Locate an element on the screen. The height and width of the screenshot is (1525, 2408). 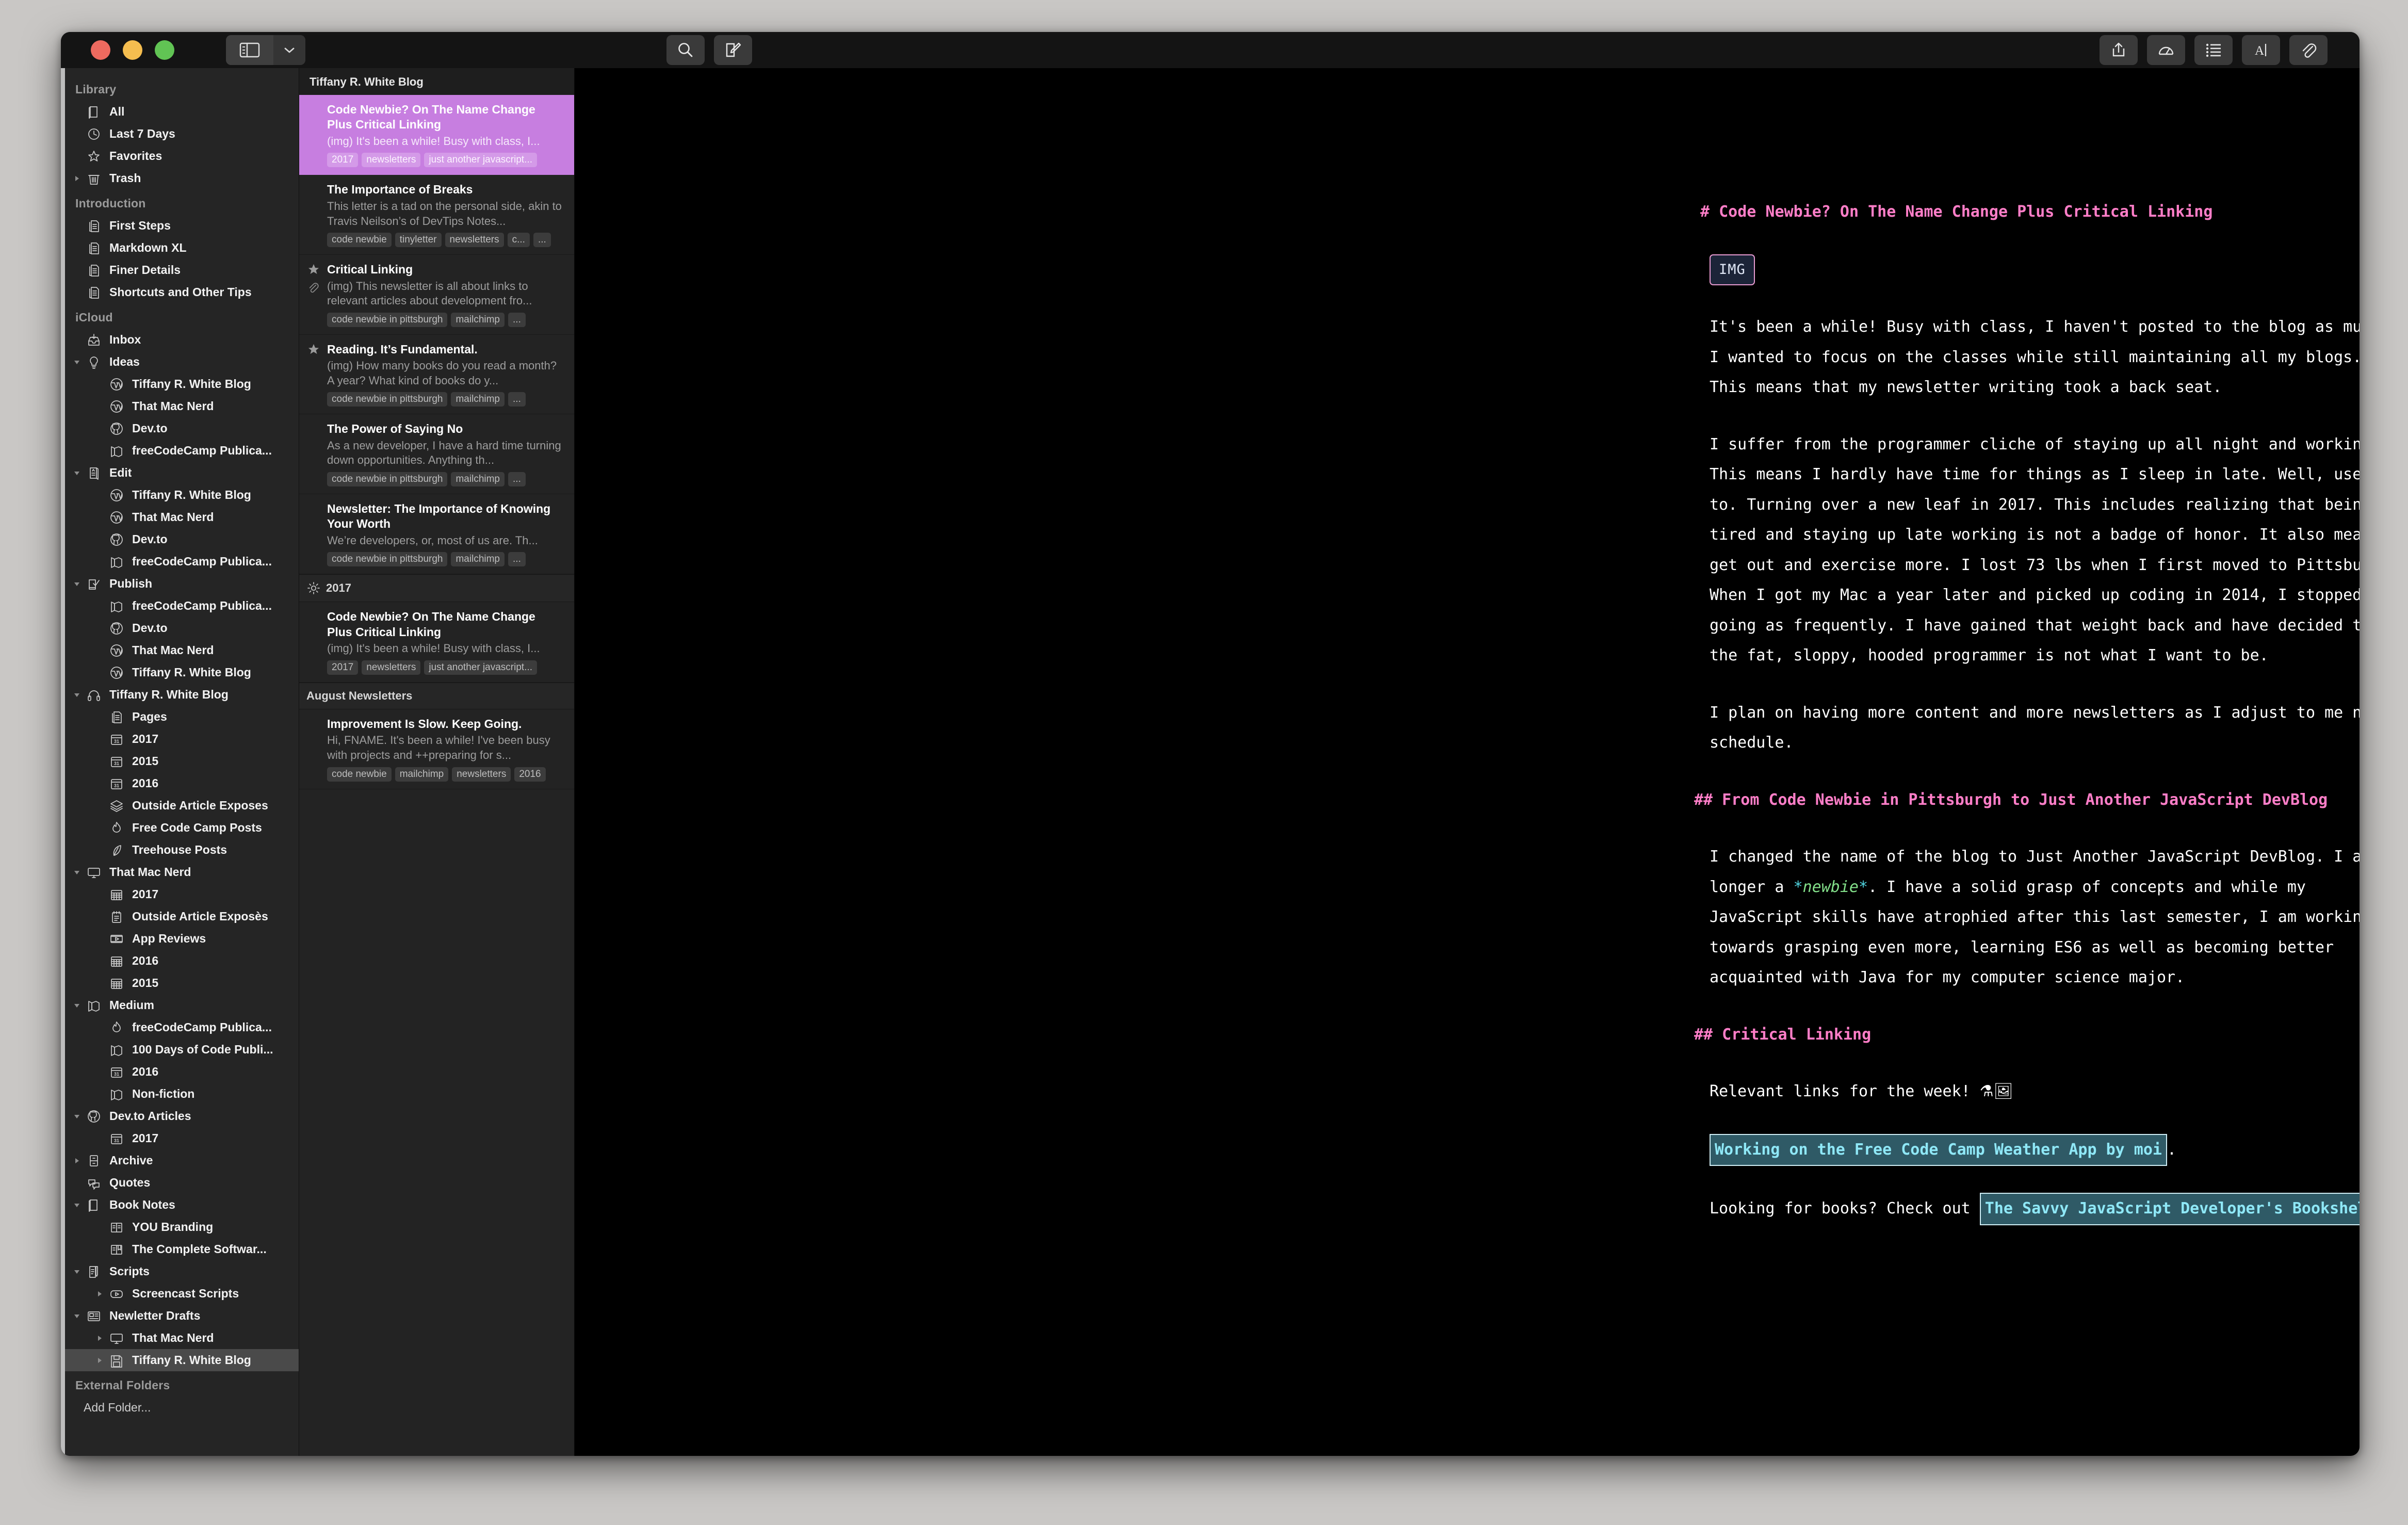
image-placeholder-badge: IMG is located at coordinates (1732, 270).